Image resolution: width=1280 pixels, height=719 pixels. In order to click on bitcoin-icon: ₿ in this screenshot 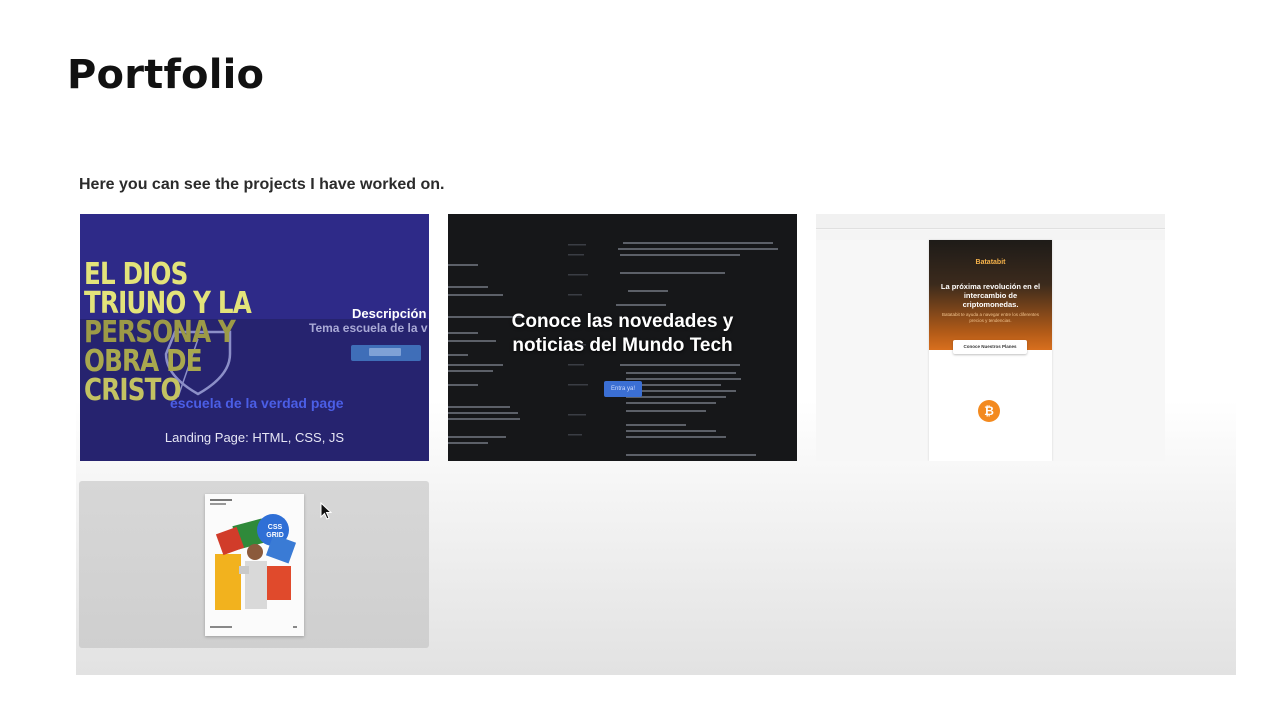, I will do `click(989, 411)`.